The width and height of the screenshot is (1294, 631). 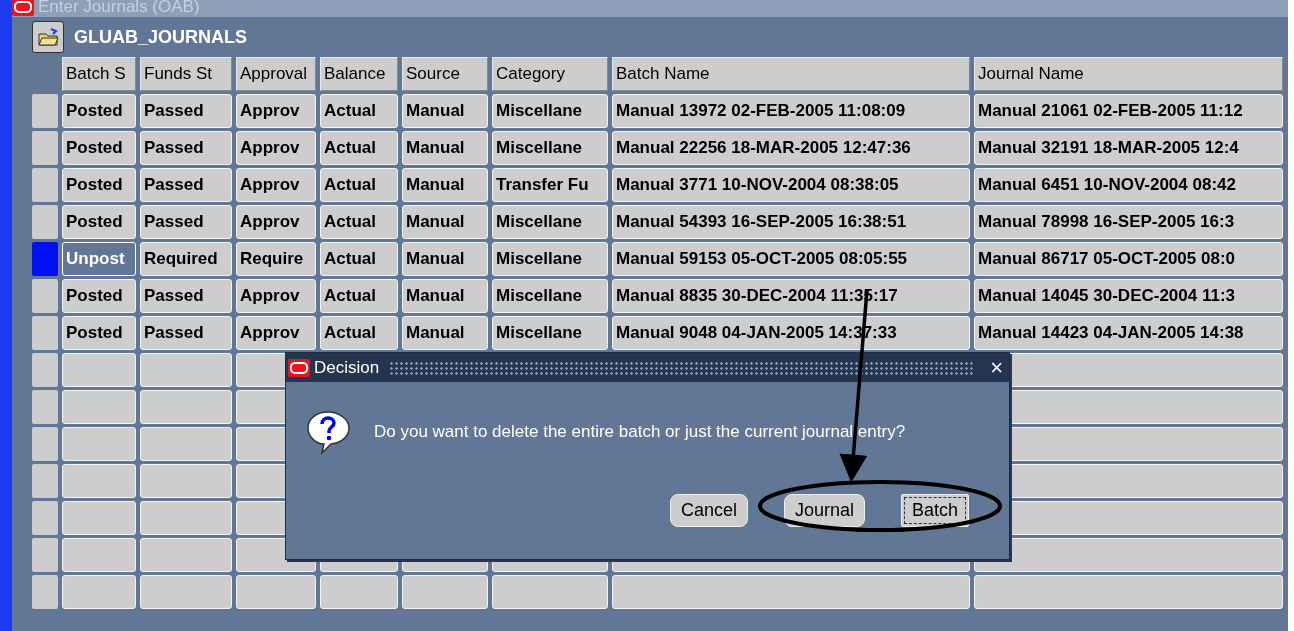 What do you see at coordinates (48, 37) in the screenshot?
I see `folder-icon` at bounding box center [48, 37].